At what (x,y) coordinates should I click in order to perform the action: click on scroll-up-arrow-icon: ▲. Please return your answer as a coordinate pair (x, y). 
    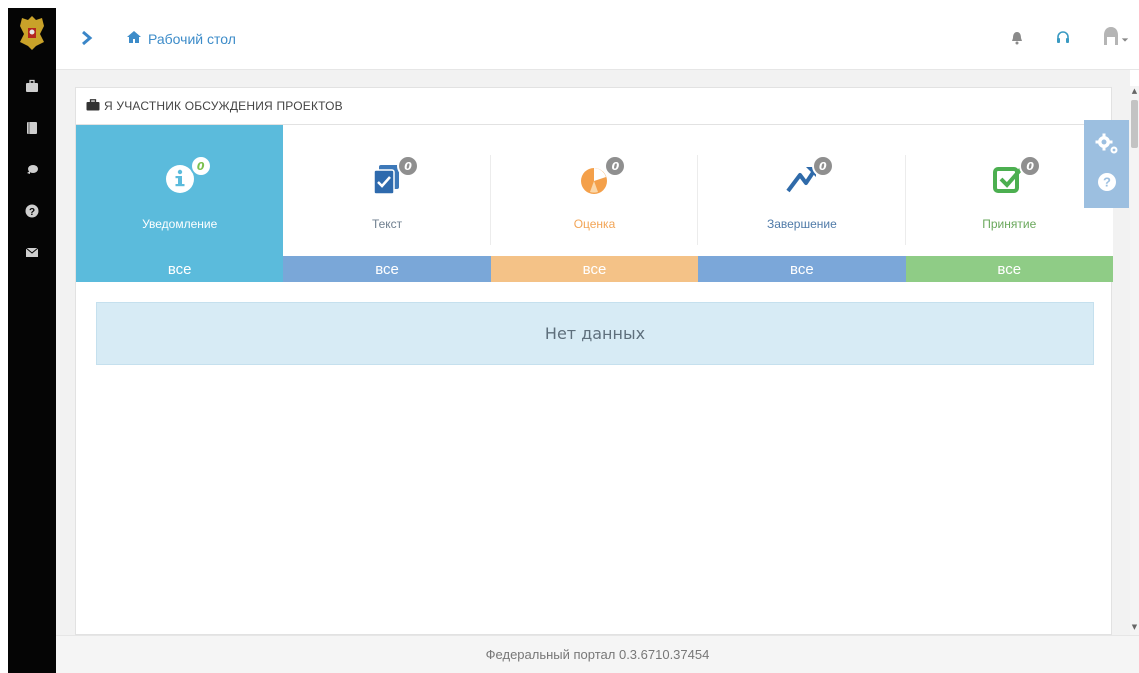
    Looking at the image, I should click on (1134, 91).